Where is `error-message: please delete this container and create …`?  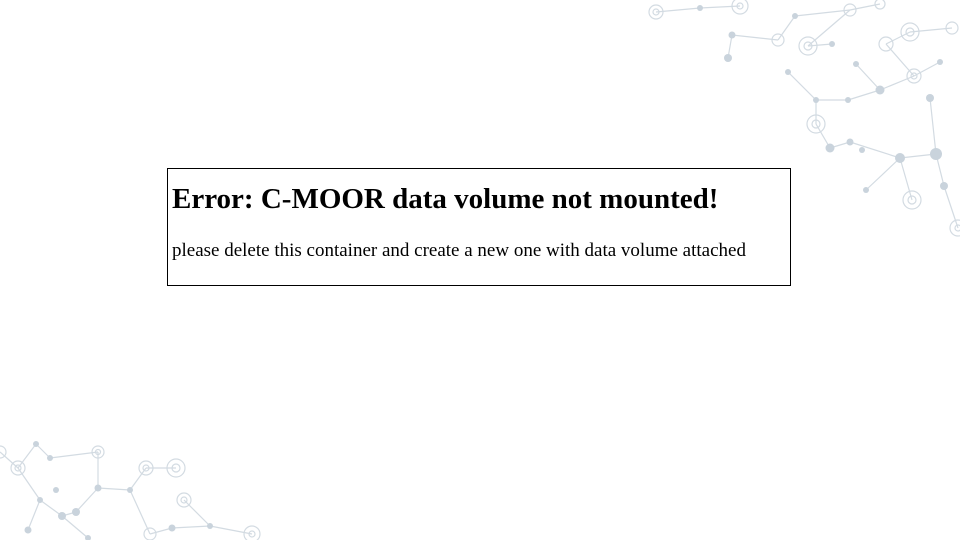
error-message: please delete this container and create … is located at coordinates (459, 250).